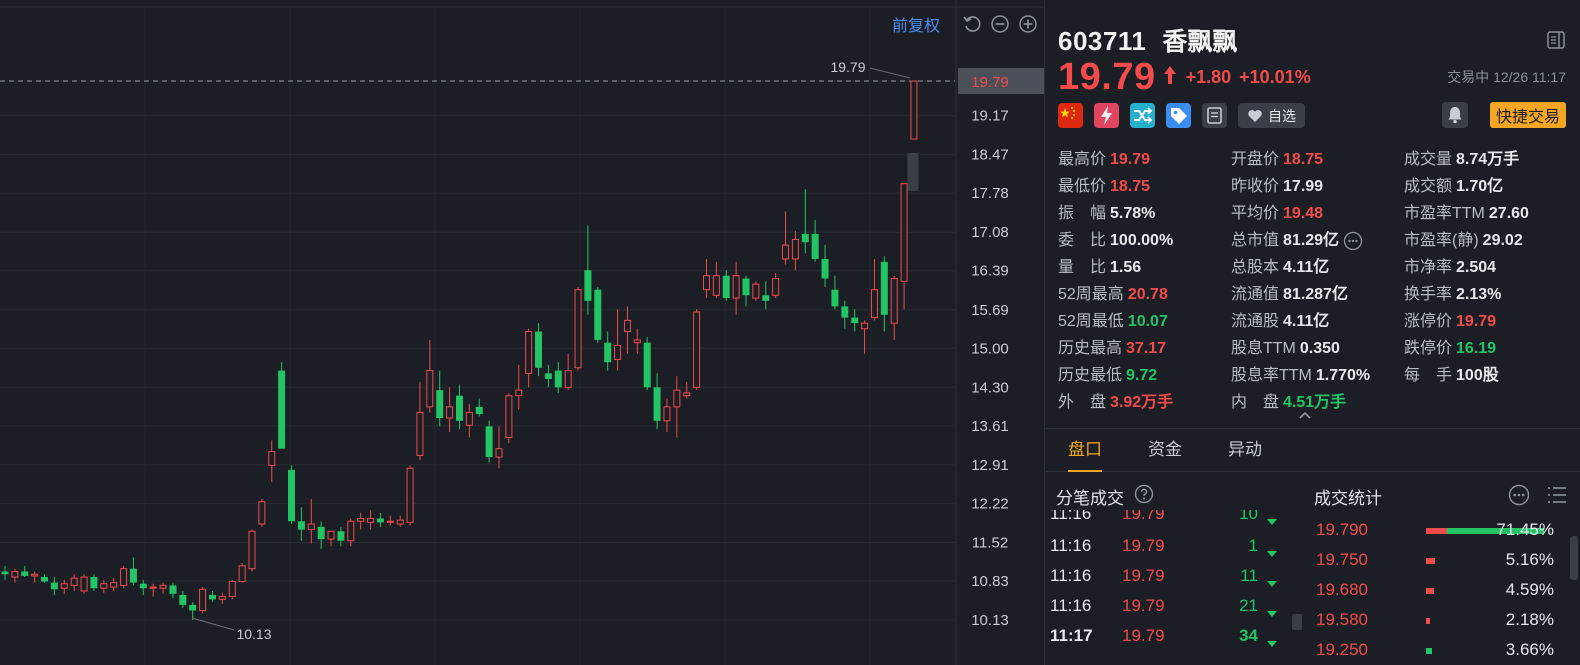 The image size is (1580, 665). Describe the element at coordinates (1556, 40) in the screenshot. I see `panel-collapse-icon` at that location.